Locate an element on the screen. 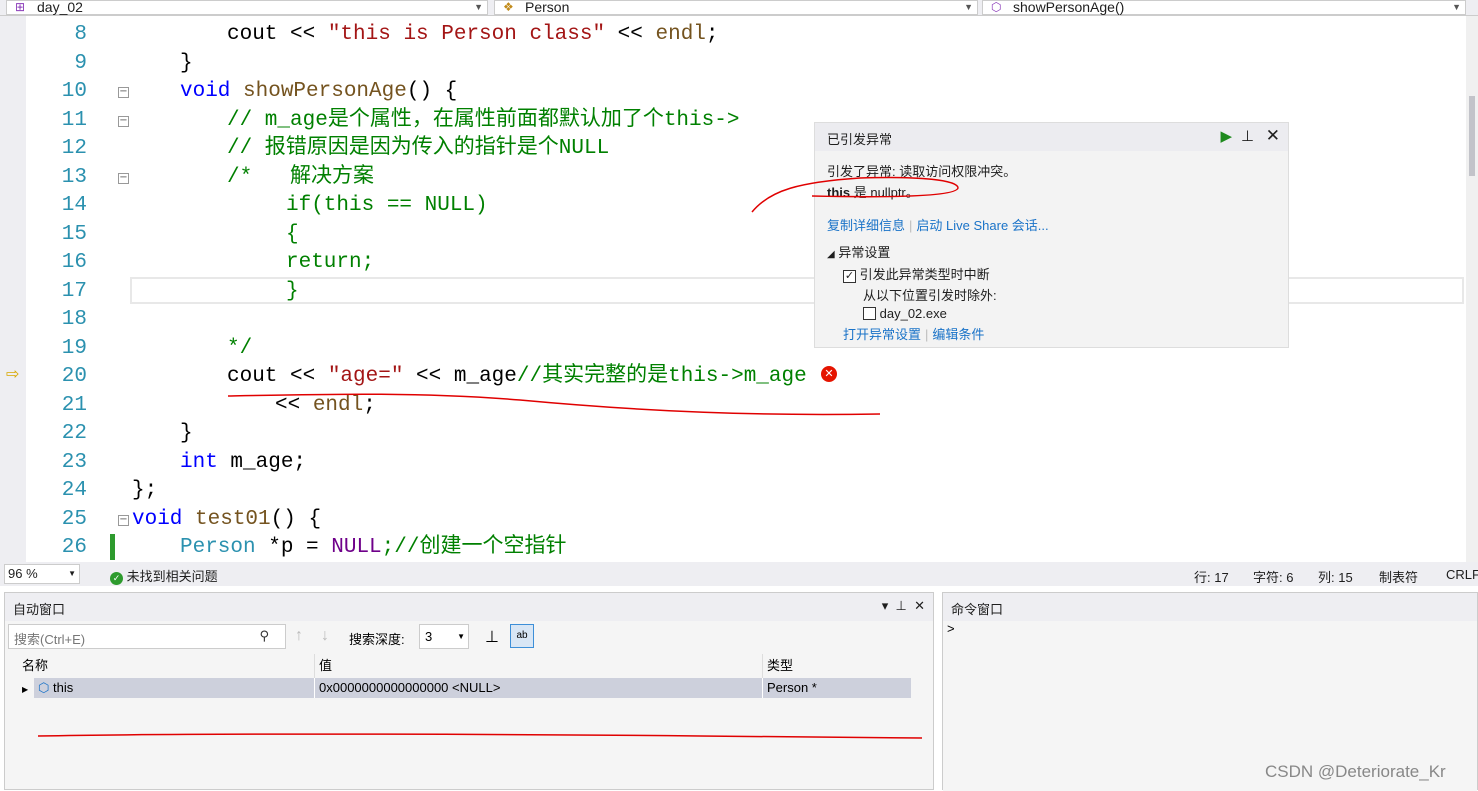 This screenshot has width=1478, height=791. open-exception-settings-link: 打开异常设置 is located at coordinates (882, 334).